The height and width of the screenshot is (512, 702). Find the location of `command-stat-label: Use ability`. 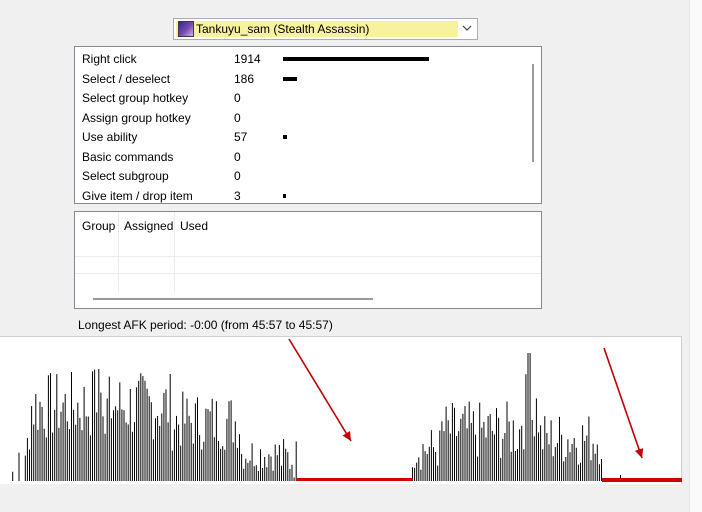

command-stat-label: Use ability is located at coordinates (110, 137).